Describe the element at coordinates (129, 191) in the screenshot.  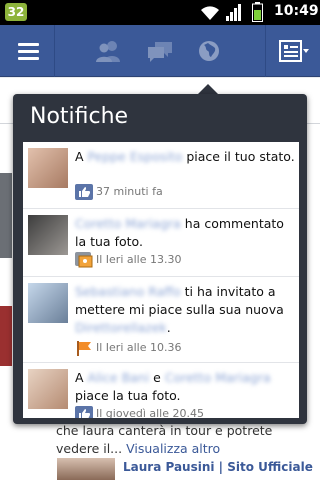
I see `timestamp: 37 minuti fa` at that location.